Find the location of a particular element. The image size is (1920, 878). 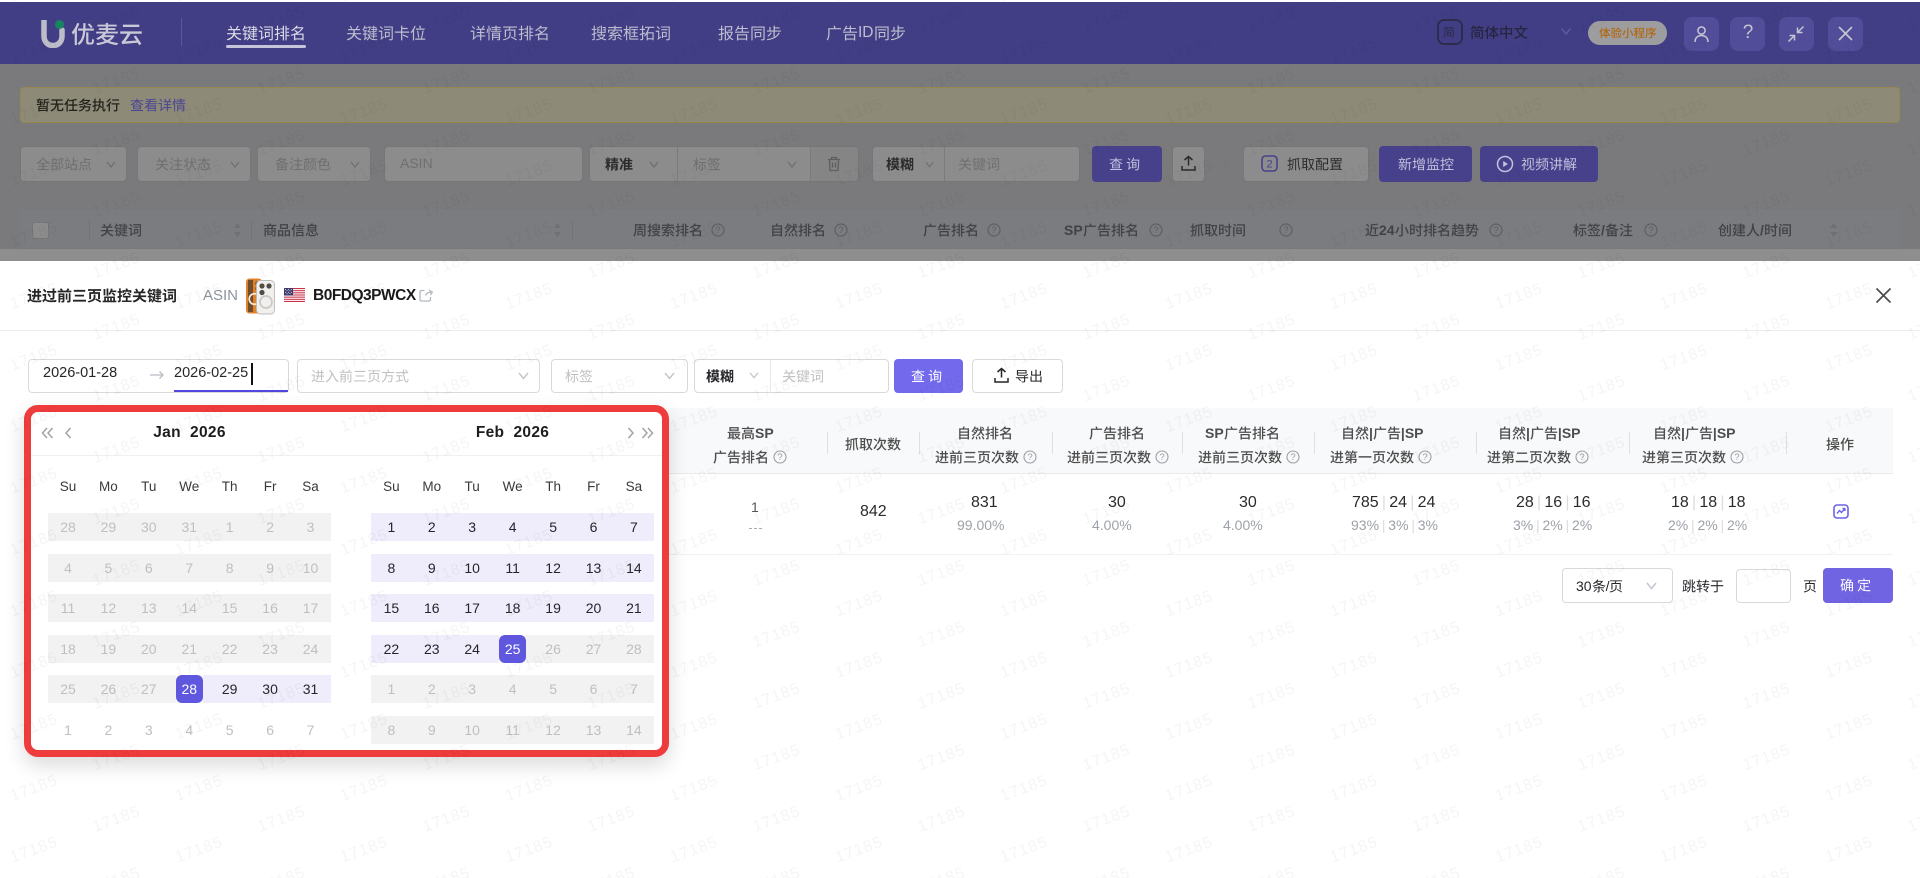

svg-text: 2 is located at coordinates (1269, 165).